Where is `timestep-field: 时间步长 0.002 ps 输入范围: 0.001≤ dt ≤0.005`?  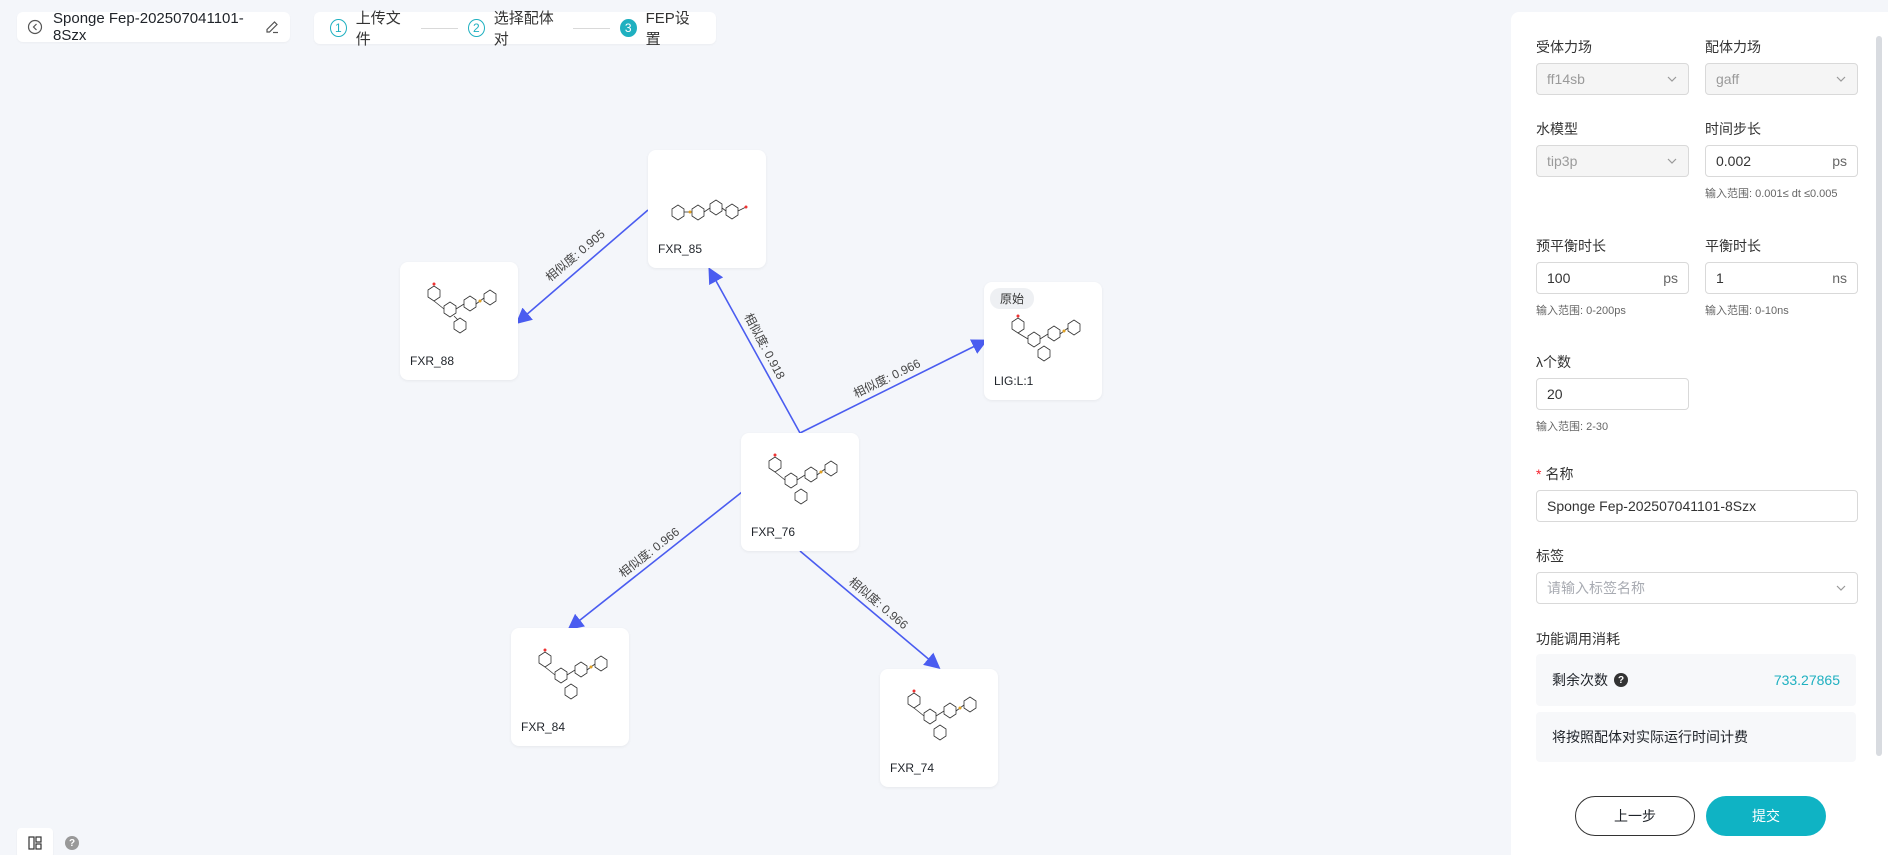 timestep-field: 时间步长 0.002 ps 输入范围: 0.001≤ dt ≤0.005 is located at coordinates (1781, 160).